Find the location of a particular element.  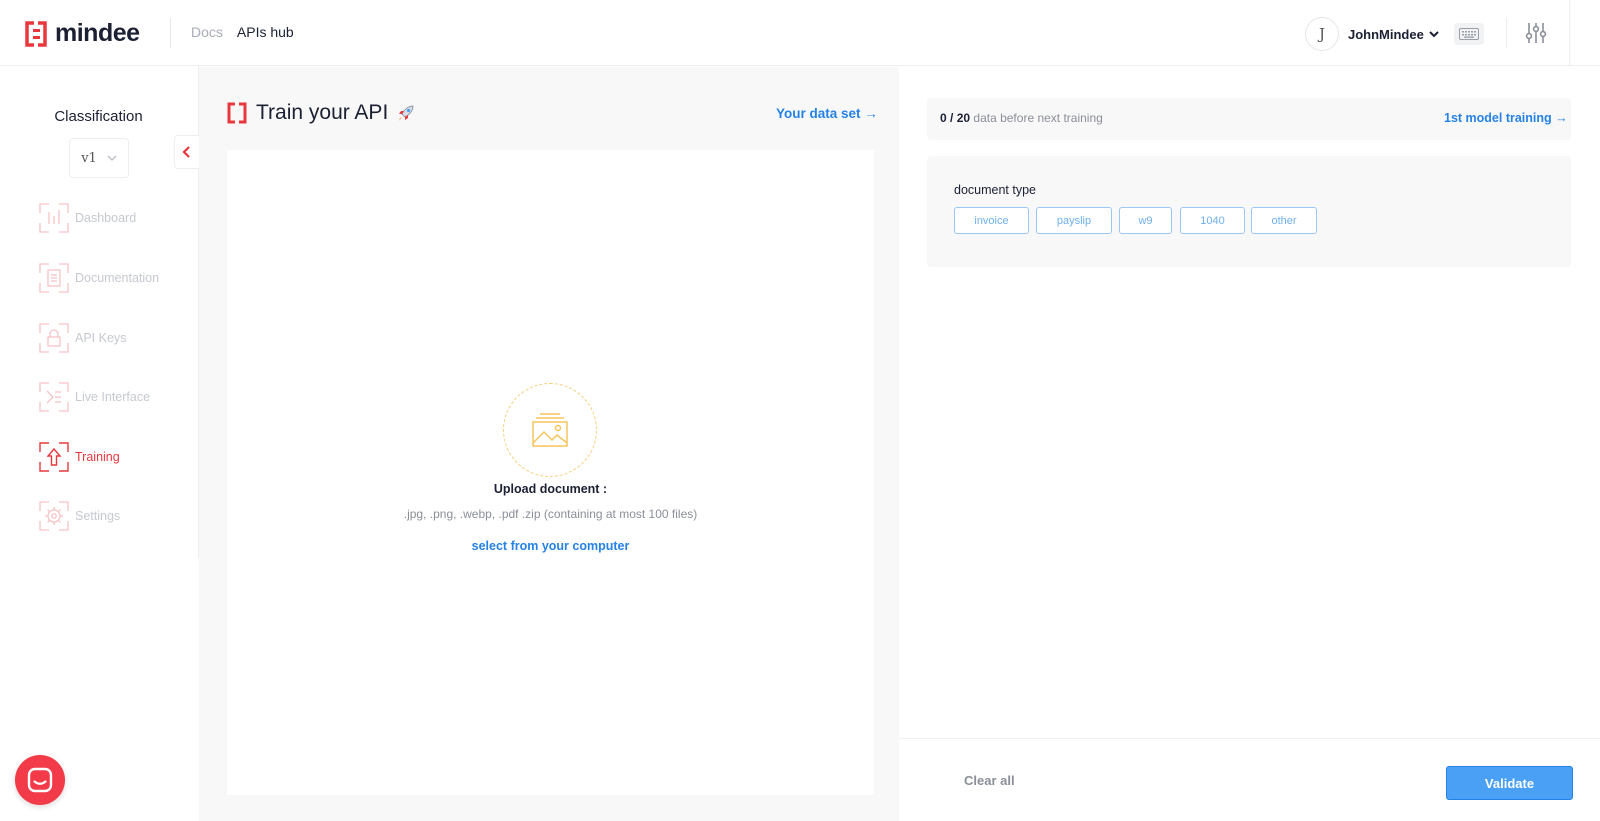

sidebar-item-label: Settings is located at coordinates (98, 516).